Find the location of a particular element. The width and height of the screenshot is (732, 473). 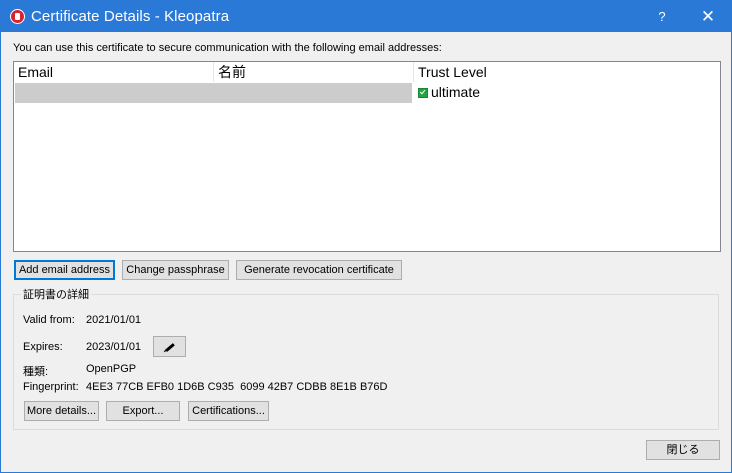

checkmark-icon is located at coordinates (423, 93).